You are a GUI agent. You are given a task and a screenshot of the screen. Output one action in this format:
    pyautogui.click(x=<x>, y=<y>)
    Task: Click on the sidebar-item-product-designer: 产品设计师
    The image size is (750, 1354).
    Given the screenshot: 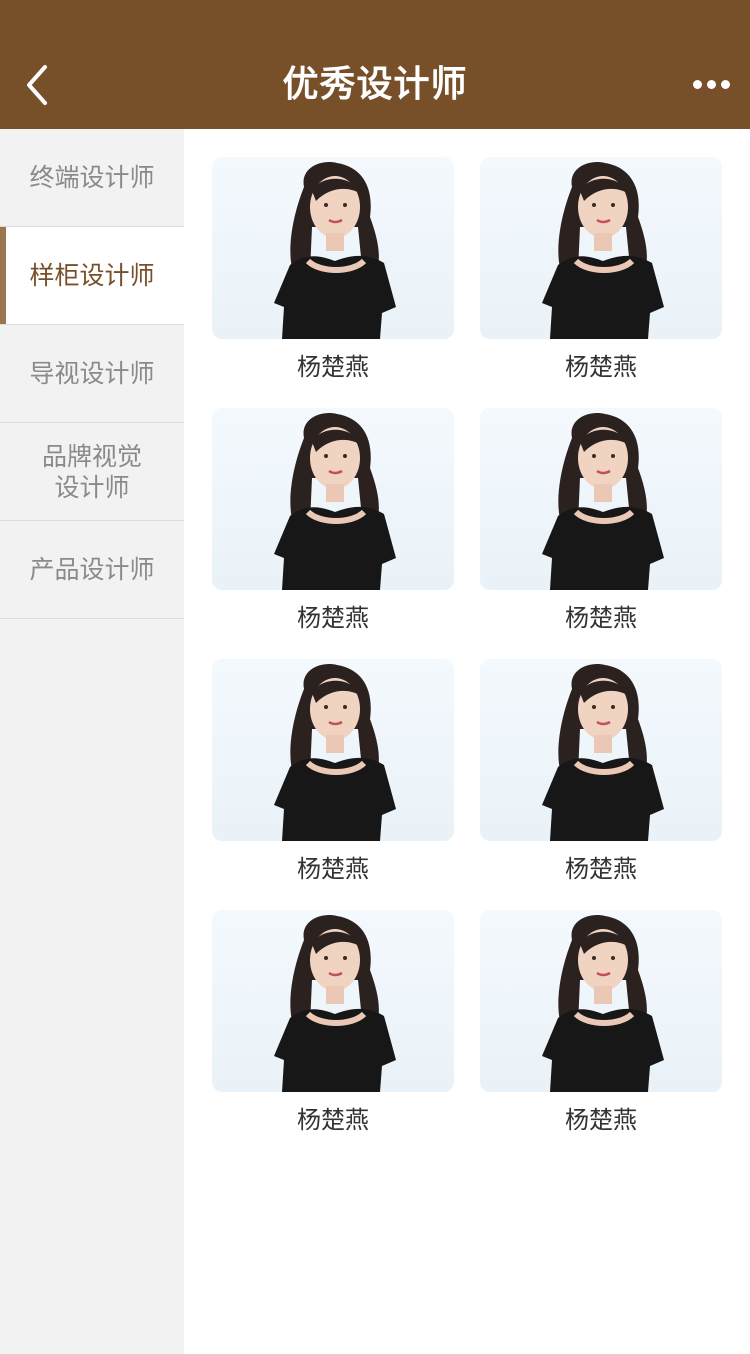 What is the action you would take?
    pyautogui.click(x=92, y=570)
    